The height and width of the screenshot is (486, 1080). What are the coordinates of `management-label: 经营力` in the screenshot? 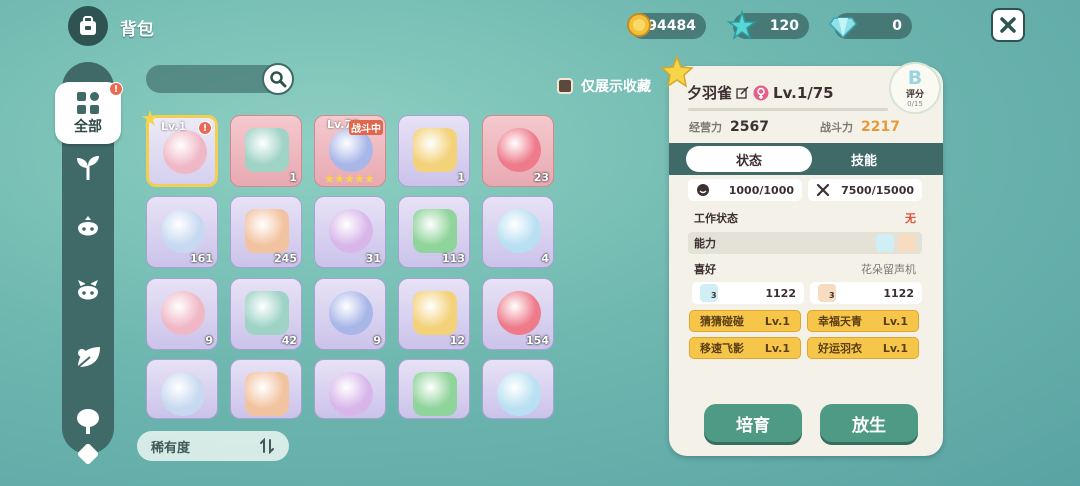 It's located at (705, 127).